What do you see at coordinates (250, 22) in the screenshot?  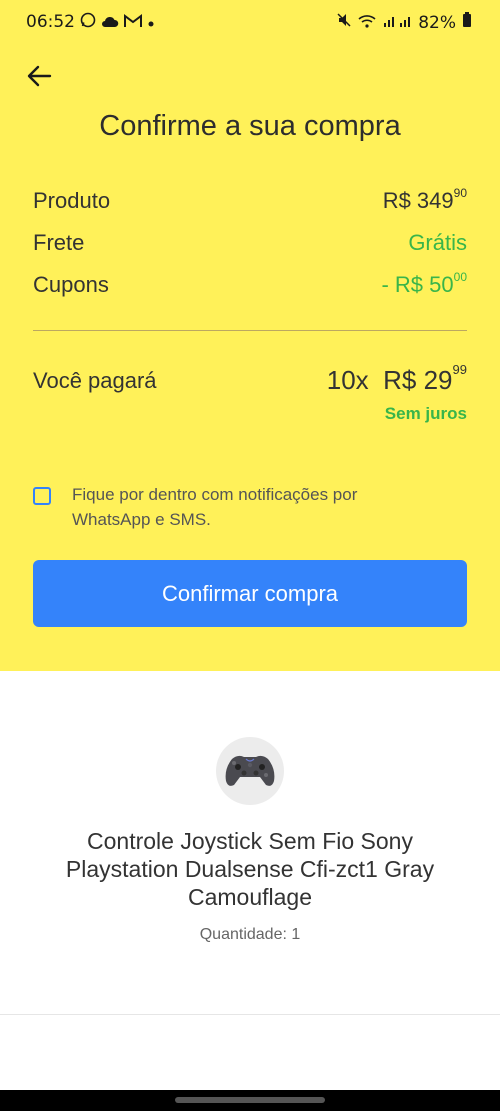 I see `status-bar: 06:52 82%` at bounding box center [250, 22].